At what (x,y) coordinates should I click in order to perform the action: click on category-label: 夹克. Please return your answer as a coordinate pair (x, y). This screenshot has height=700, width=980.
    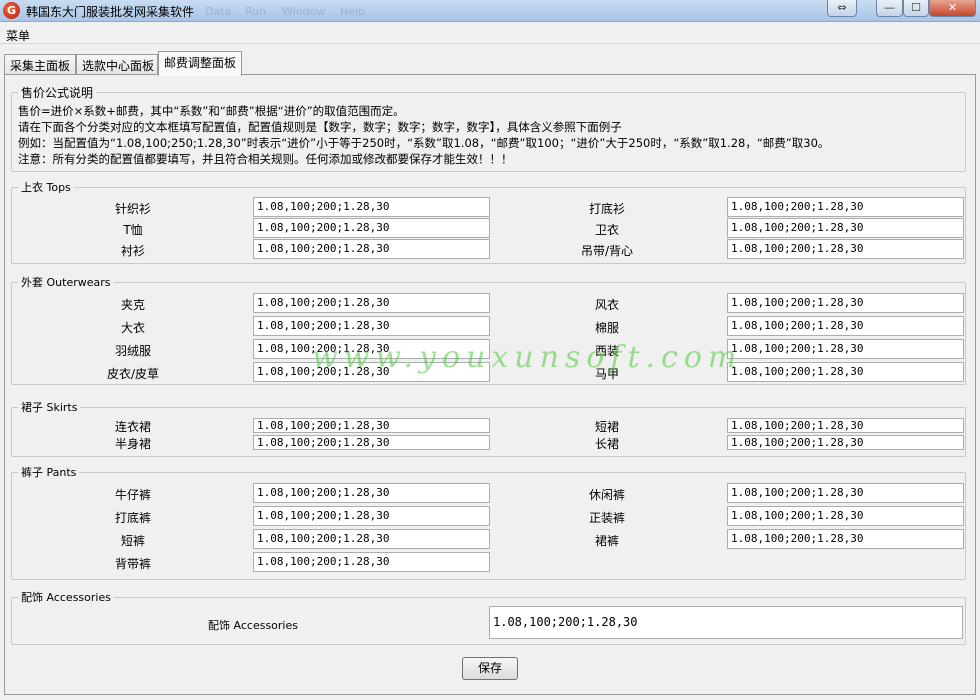
    Looking at the image, I should click on (132, 305).